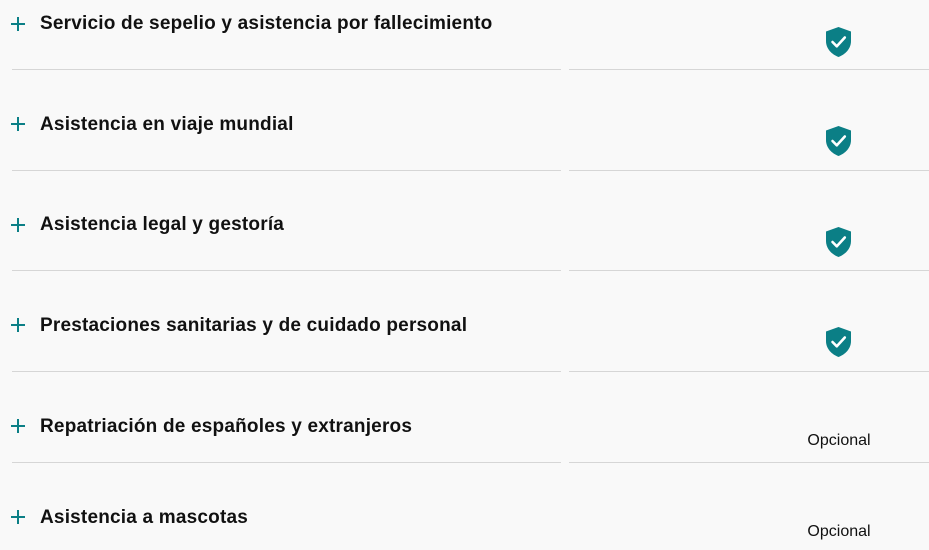 The height and width of the screenshot is (550, 929). I want to click on coverage-title: Repatriación de españoles y extranjeros, so click(226, 427).